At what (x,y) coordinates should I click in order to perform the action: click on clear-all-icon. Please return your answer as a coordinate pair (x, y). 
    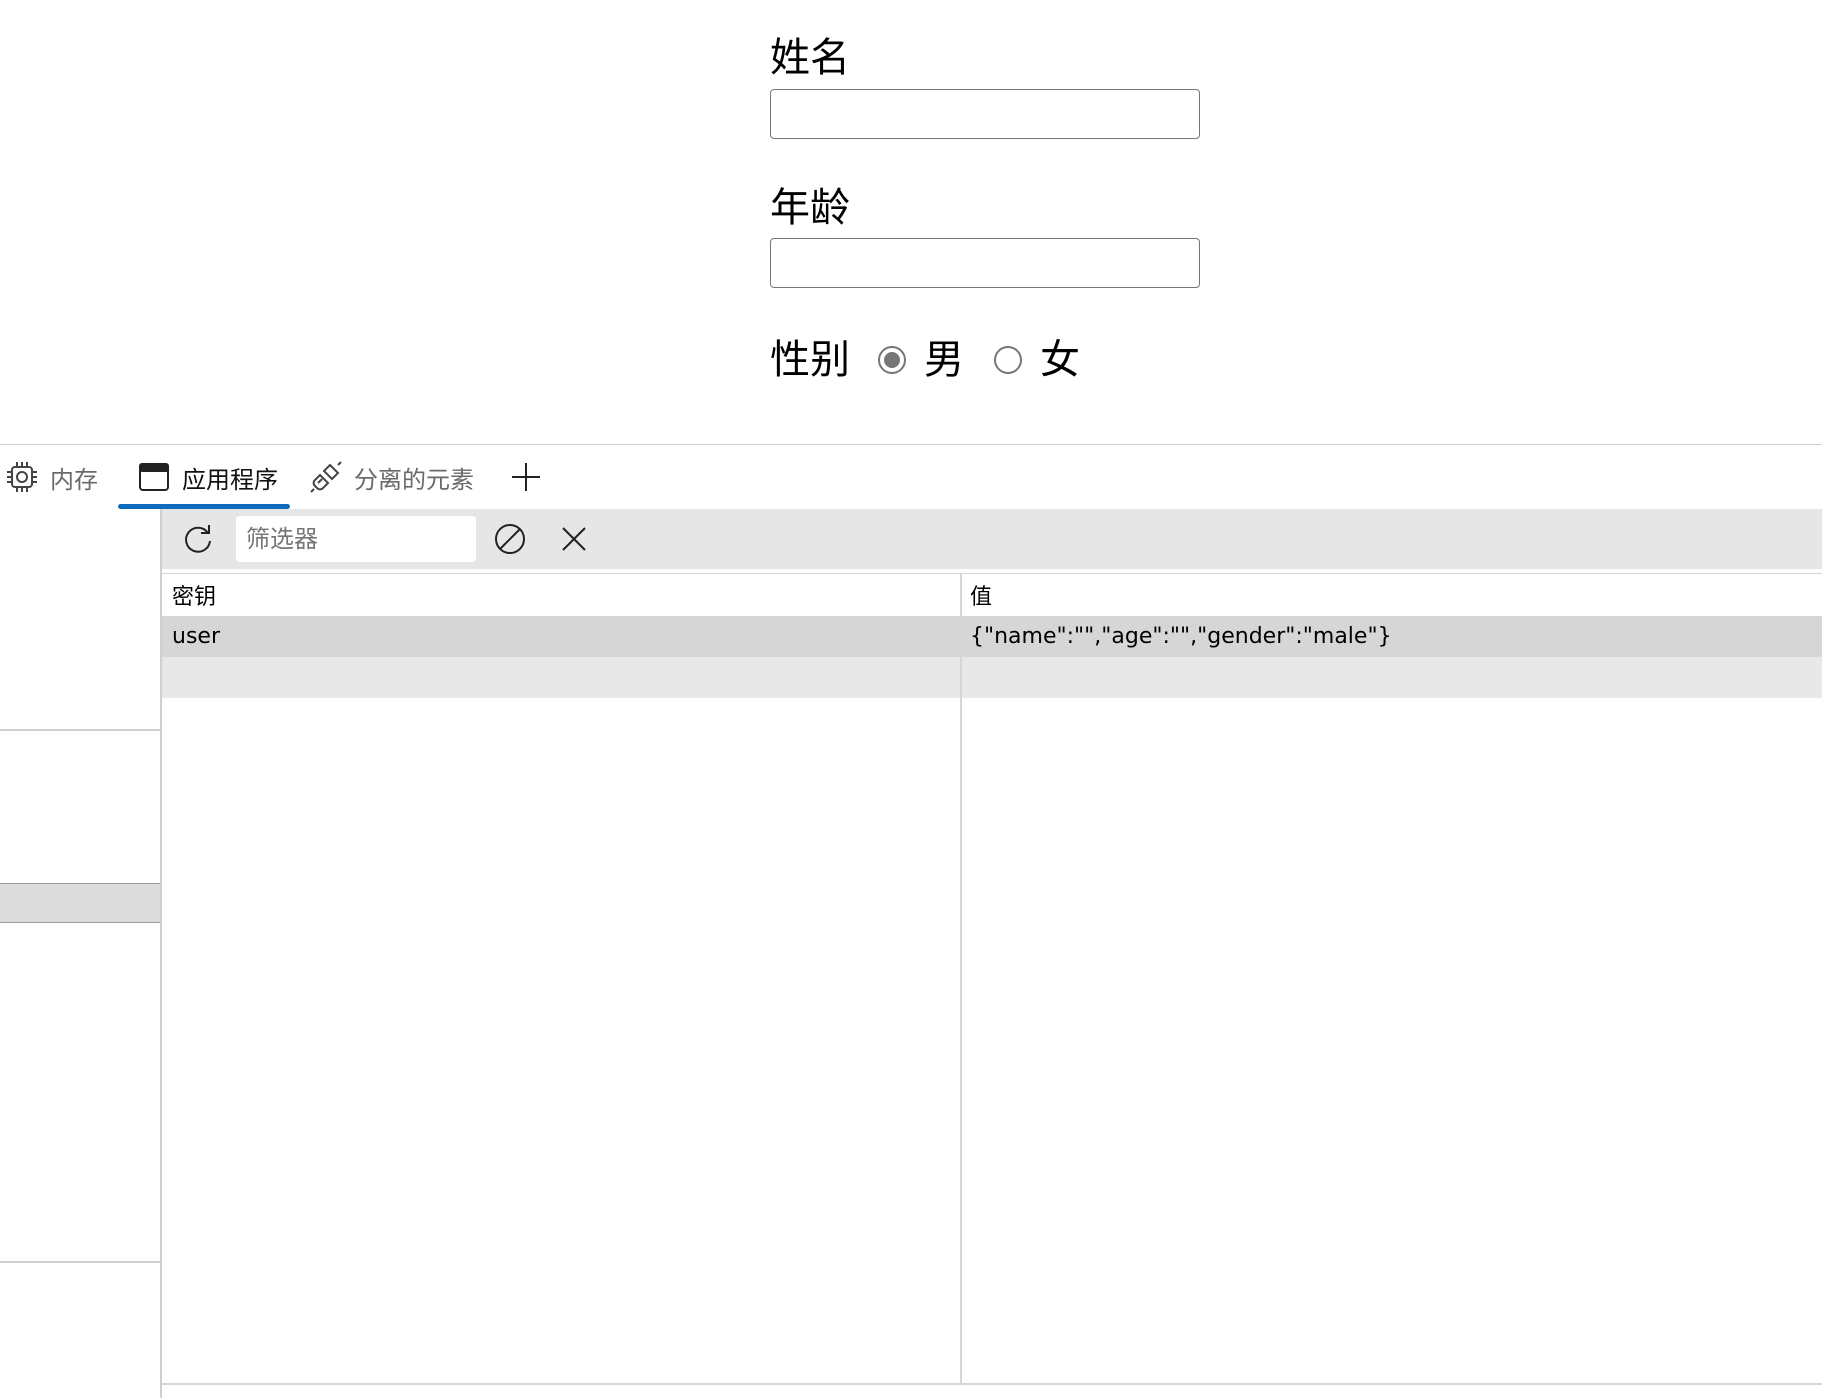
    Looking at the image, I should click on (510, 539).